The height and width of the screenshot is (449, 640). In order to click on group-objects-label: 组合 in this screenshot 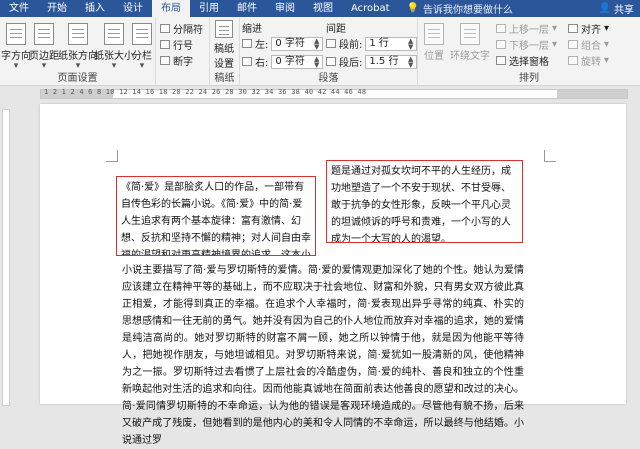, I will do `click(591, 46)`.